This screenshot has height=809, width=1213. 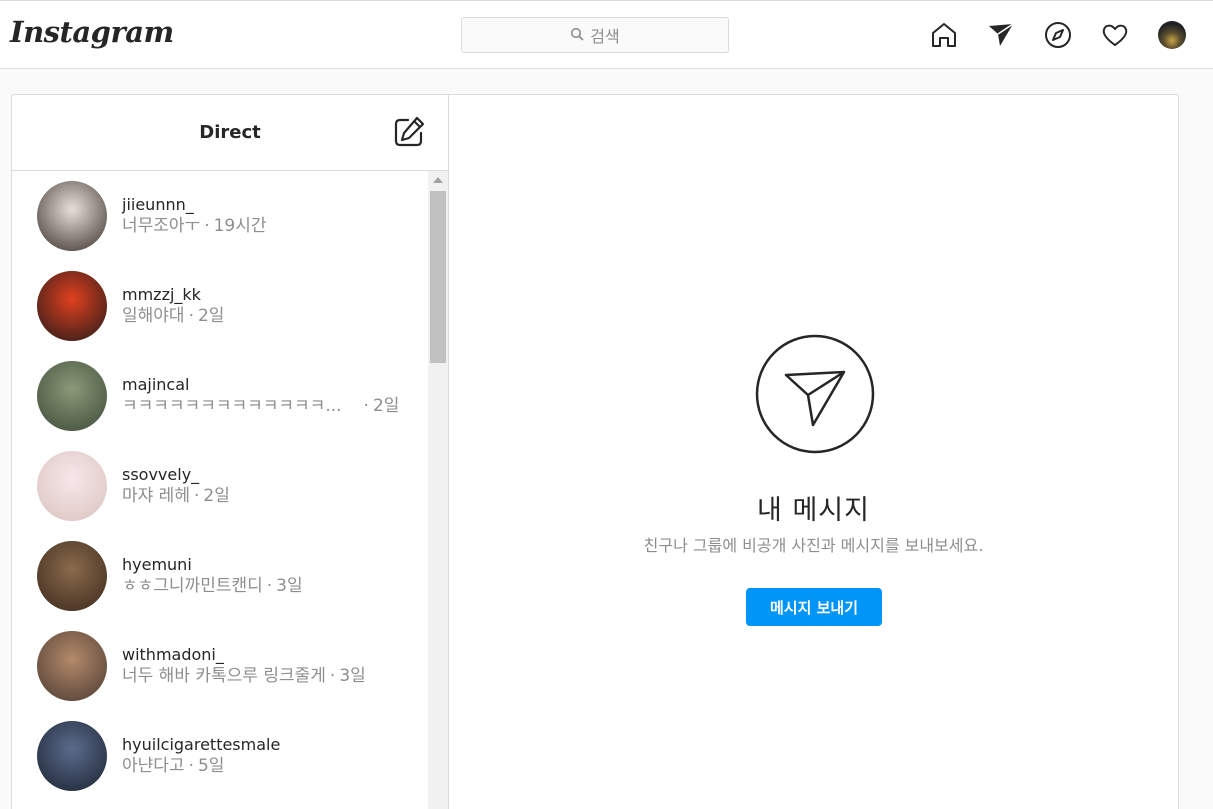 I want to click on thread-row: hyemuni ㅎㅎ그니까민트캔디 · 3일, so click(x=220, y=576).